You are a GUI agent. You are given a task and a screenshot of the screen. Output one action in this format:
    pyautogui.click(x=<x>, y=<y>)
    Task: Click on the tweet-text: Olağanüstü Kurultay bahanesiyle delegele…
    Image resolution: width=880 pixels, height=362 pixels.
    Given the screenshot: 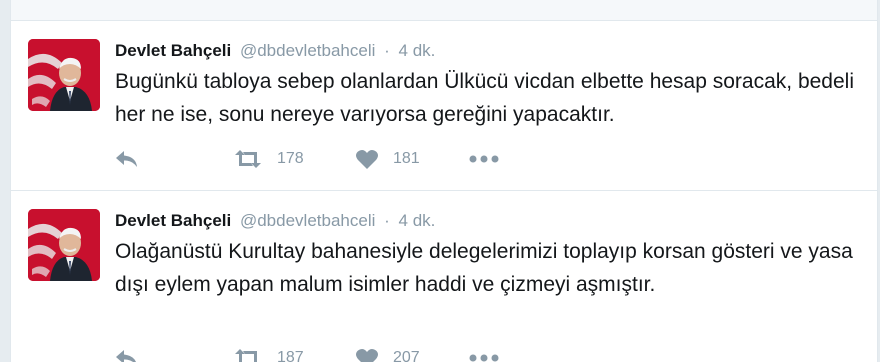 What is the action you would take?
    pyautogui.click(x=484, y=268)
    